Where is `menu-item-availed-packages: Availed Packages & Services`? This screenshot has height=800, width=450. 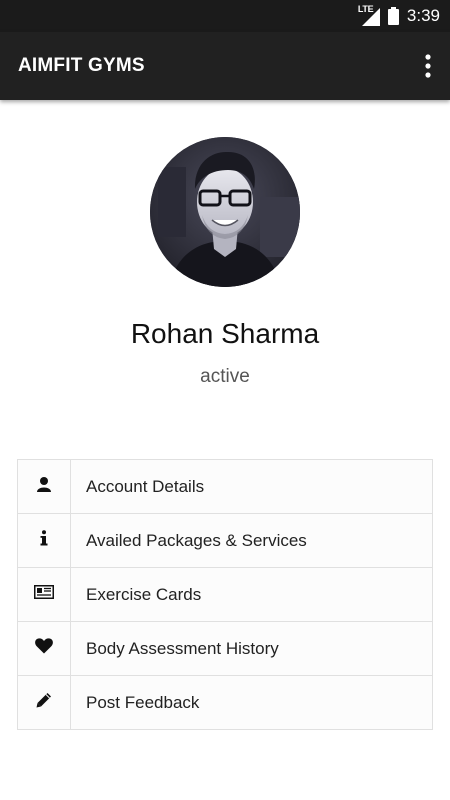
menu-item-availed-packages: Availed Packages & Services is located at coordinates (225, 541).